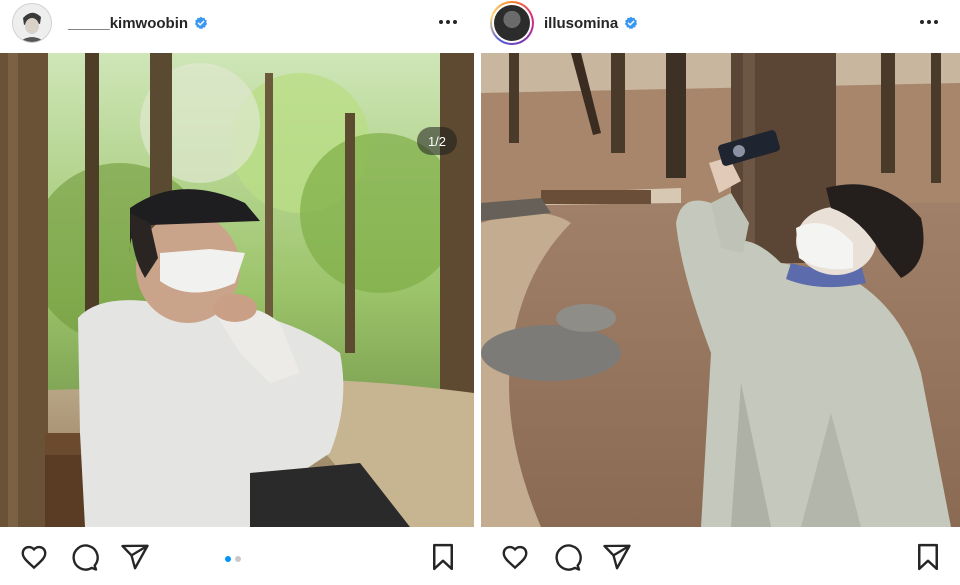  Describe the element at coordinates (233, 559) in the screenshot. I see `carousel-indicator` at that location.